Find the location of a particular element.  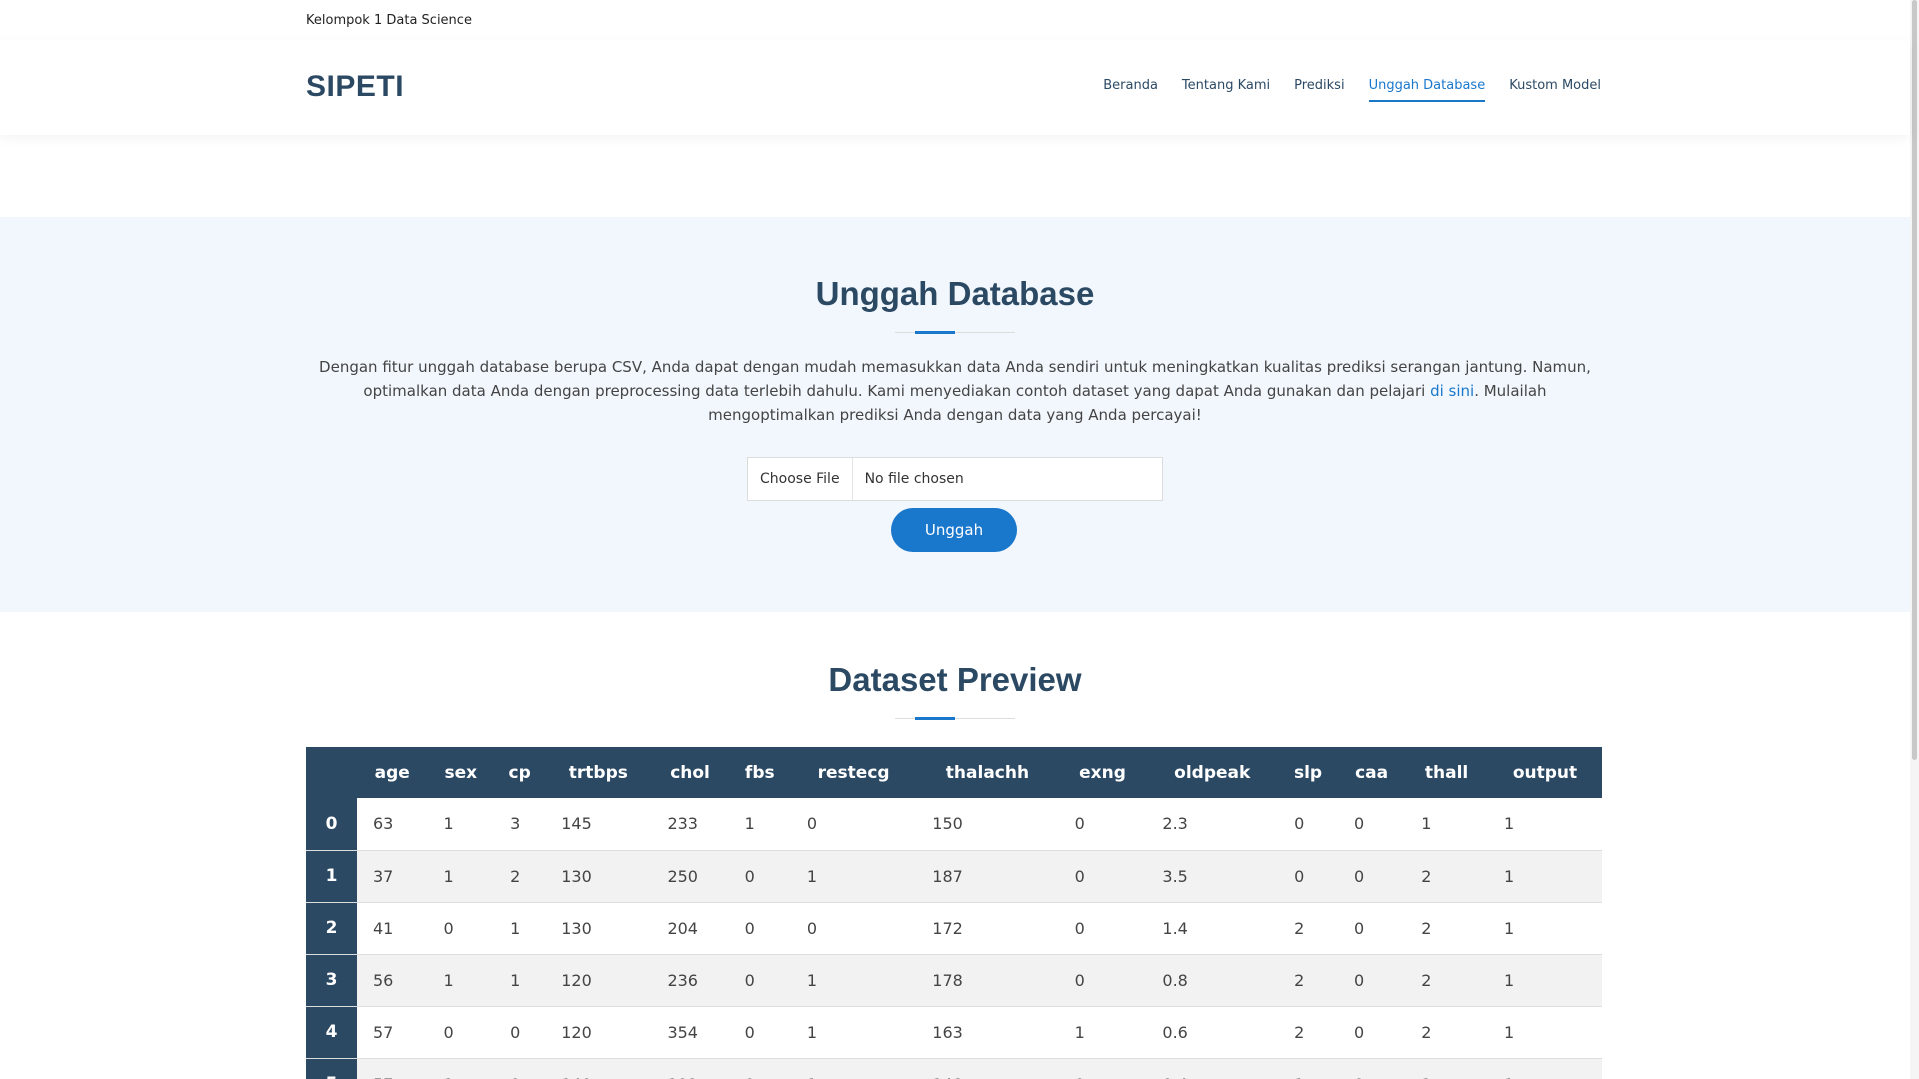

preview-title: Dataset Preview is located at coordinates (955, 679).